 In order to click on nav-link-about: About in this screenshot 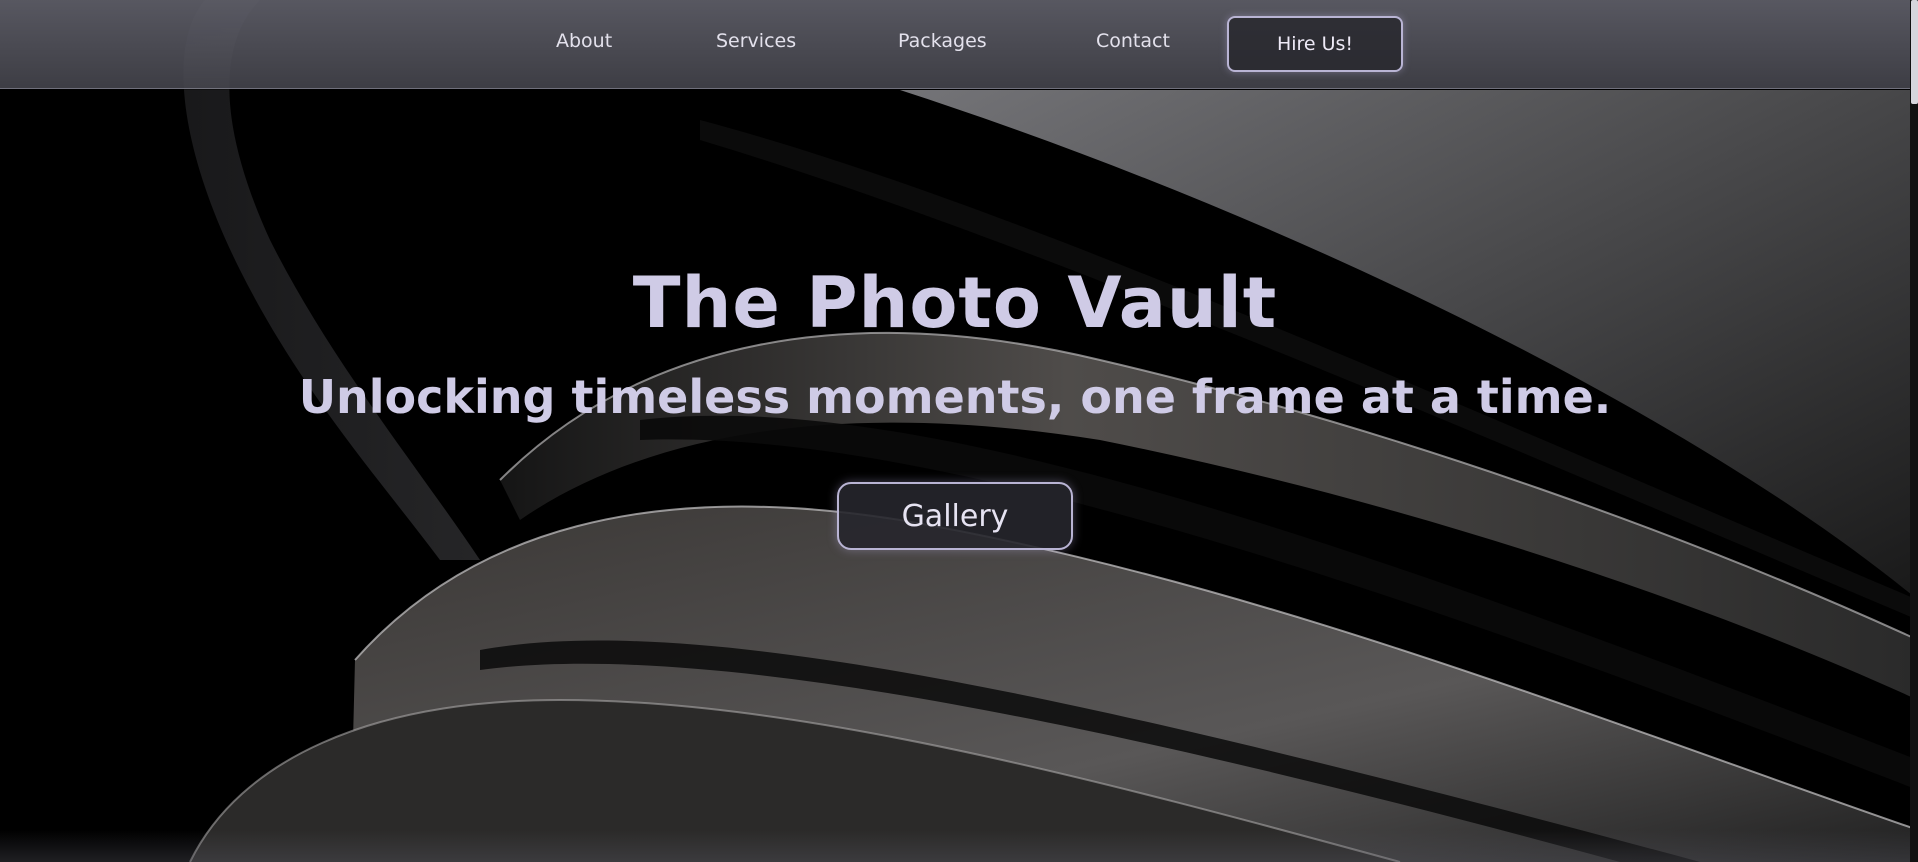, I will do `click(584, 41)`.